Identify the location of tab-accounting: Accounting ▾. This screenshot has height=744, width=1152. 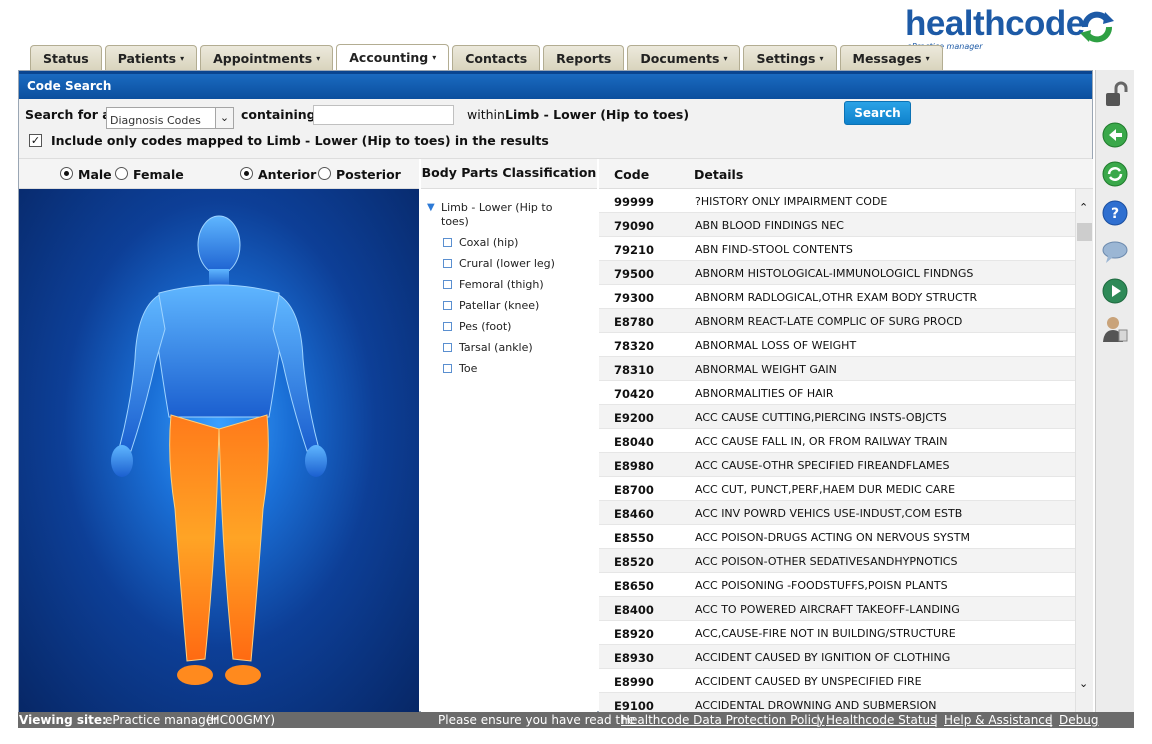
(393, 57).